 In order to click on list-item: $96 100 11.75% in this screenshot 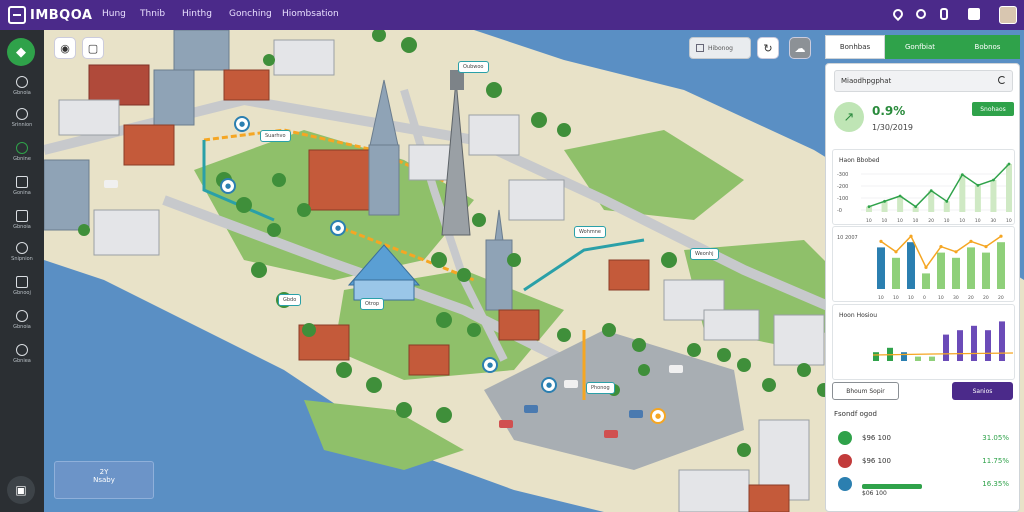, I will do `click(923, 462)`.